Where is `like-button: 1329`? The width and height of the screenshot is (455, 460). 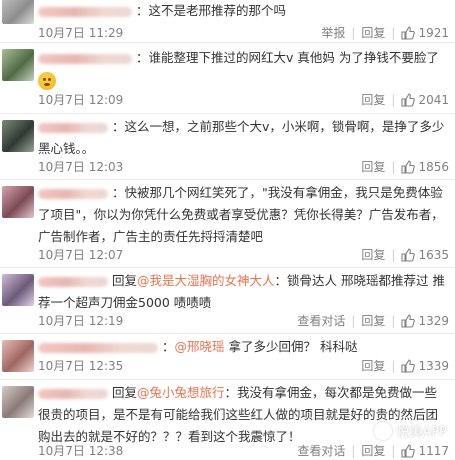 like-button: 1329 is located at coordinates (422, 321).